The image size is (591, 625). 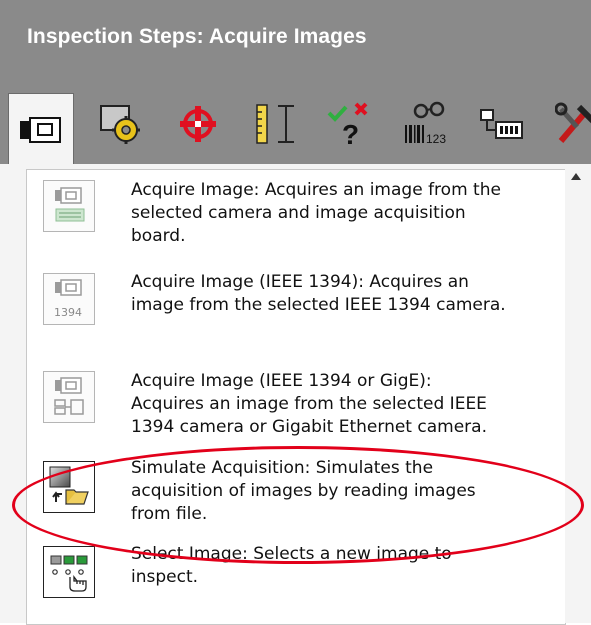 I want to click on gear-image-icon, so click(x=120, y=124).